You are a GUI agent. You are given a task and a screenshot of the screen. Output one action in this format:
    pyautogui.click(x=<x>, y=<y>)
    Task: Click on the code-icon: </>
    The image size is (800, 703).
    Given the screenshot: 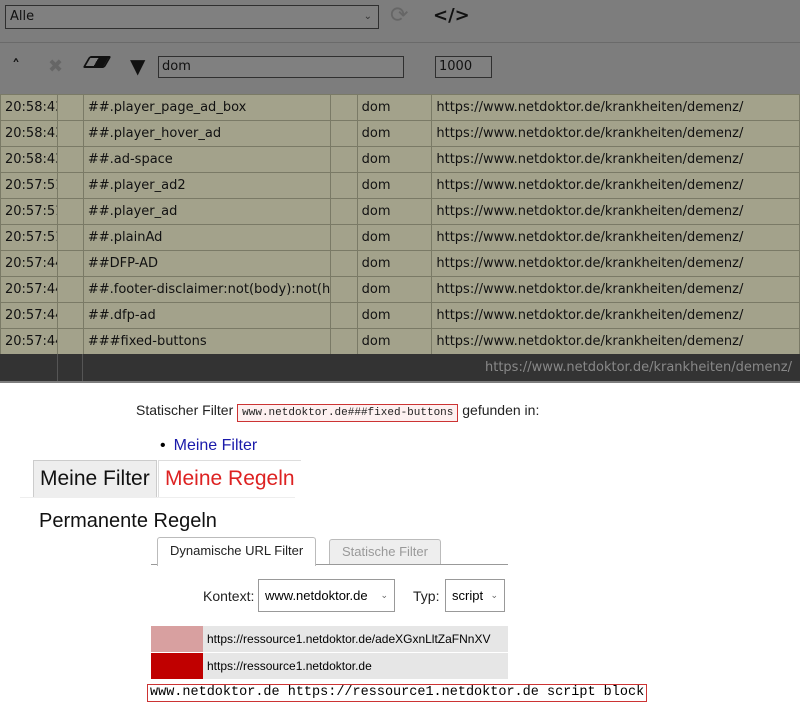 What is the action you would take?
    pyautogui.click(x=451, y=15)
    